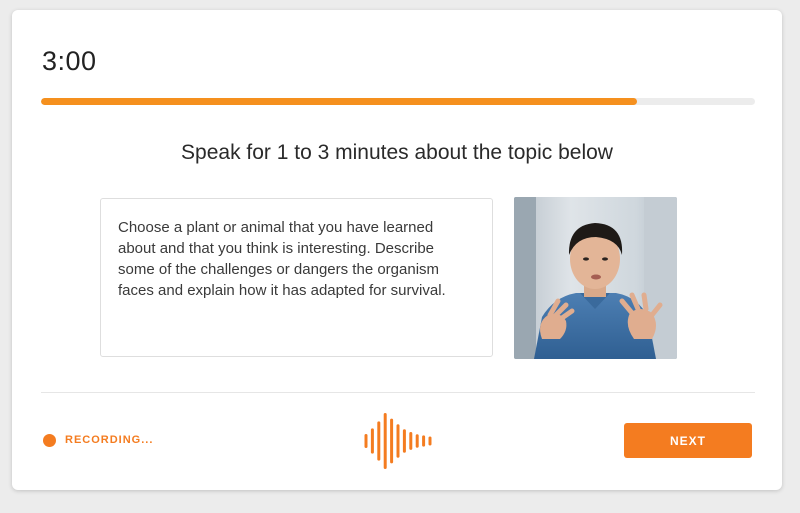 The image size is (800, 513). I want to click on speaker-illustration, so click(595, 278).